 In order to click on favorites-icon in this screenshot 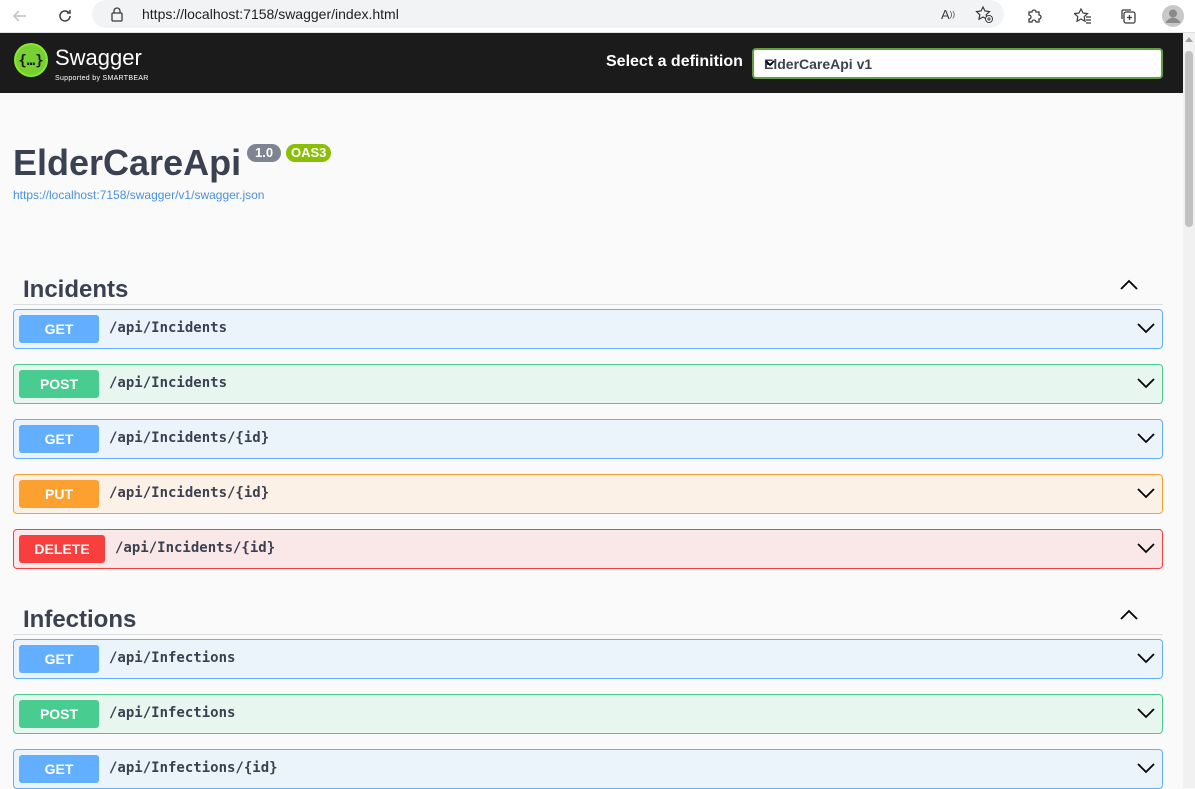, I will do `click(1083, 16)`.